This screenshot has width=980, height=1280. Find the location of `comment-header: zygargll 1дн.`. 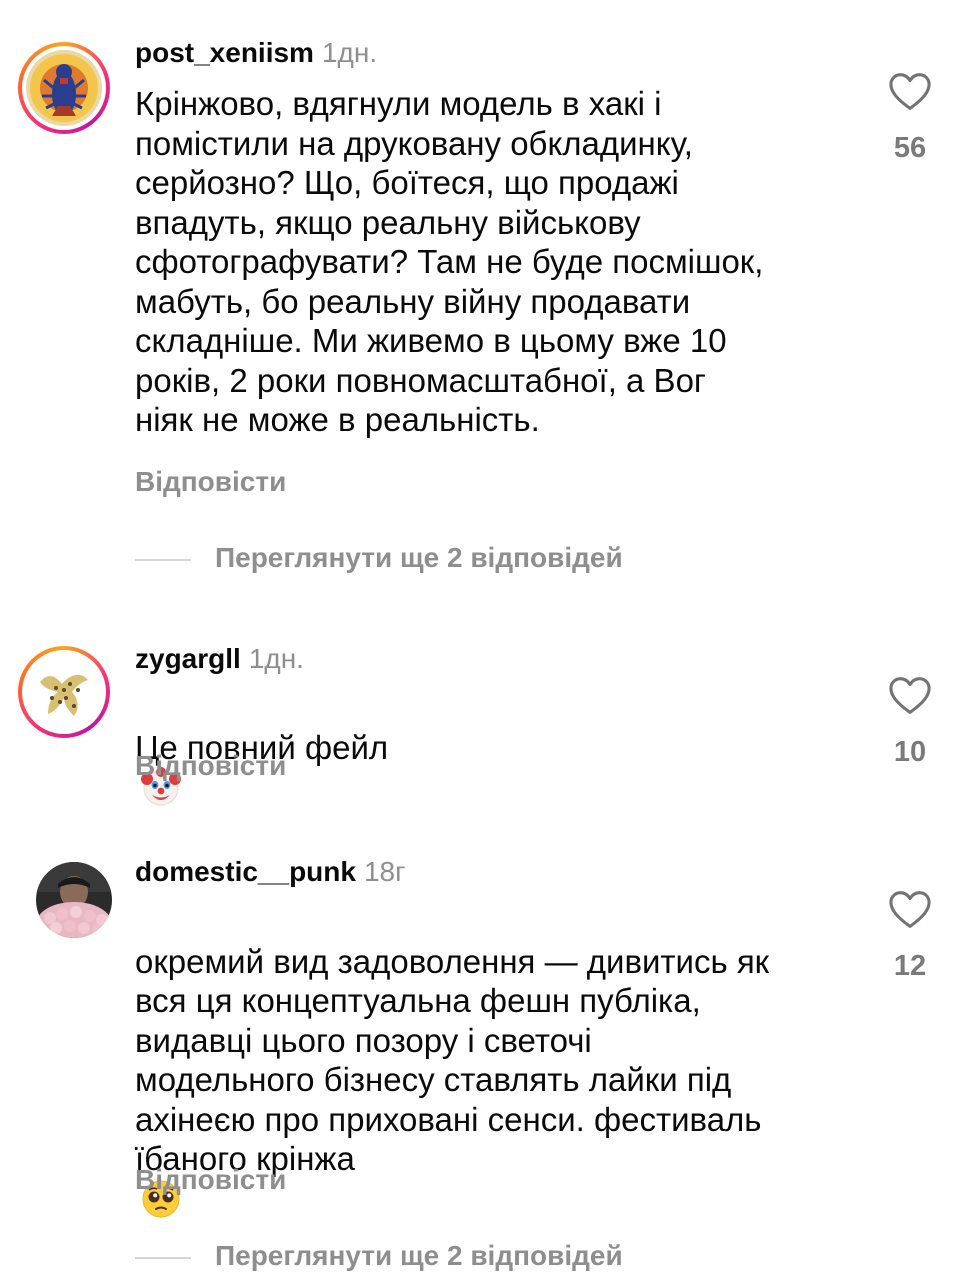

comment-header: zygargll 1дн. is located at coordinates (219, 659).